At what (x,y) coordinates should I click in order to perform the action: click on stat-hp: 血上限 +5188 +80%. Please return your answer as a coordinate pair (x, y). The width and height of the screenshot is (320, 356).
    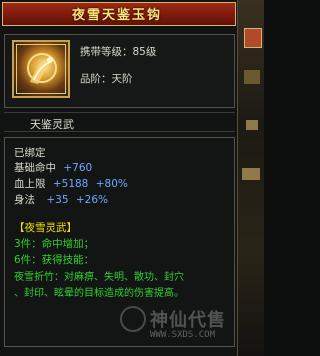
    Looking at the image, I should click on (71, 183).